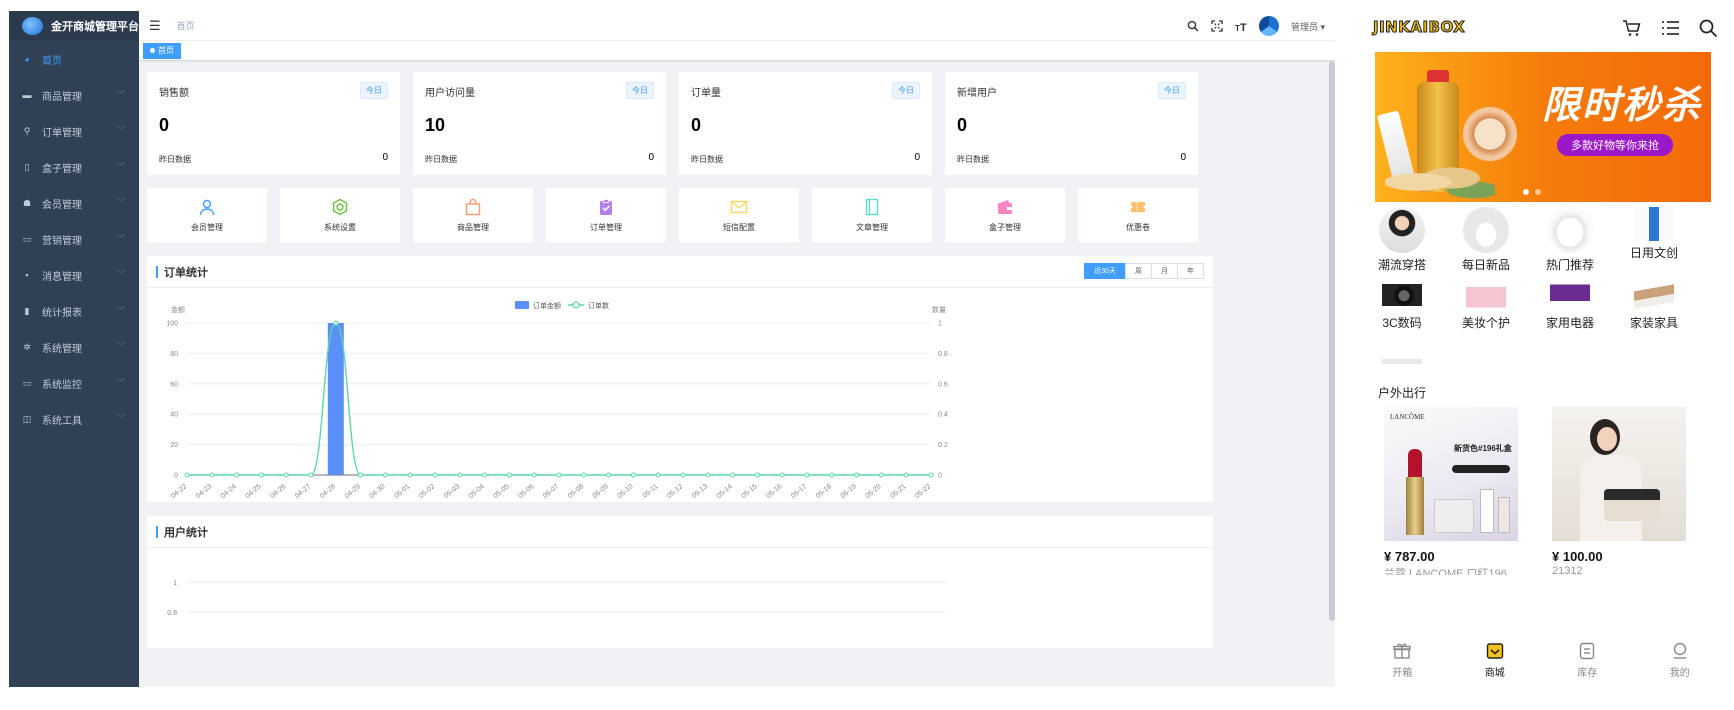  I want to click on category-item: 热门推荐, so click(1570, 240).